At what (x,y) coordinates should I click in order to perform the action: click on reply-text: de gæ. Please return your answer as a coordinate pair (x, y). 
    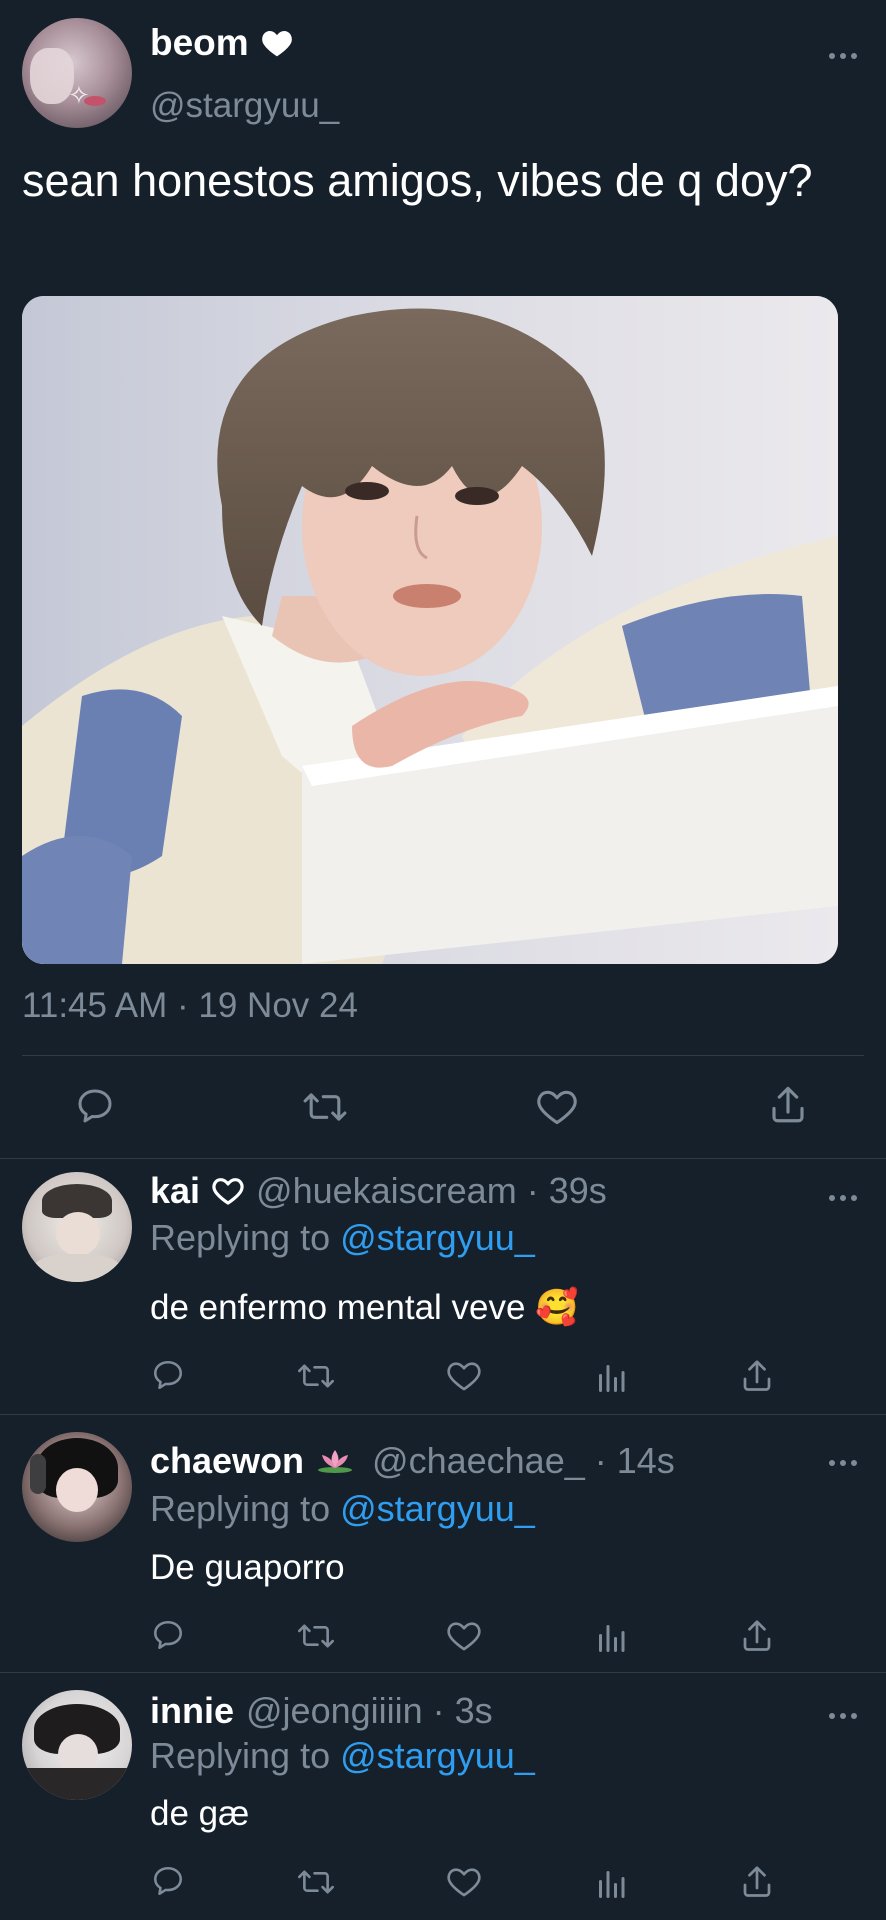
    Looking at the image, I should click on (200, 1813).